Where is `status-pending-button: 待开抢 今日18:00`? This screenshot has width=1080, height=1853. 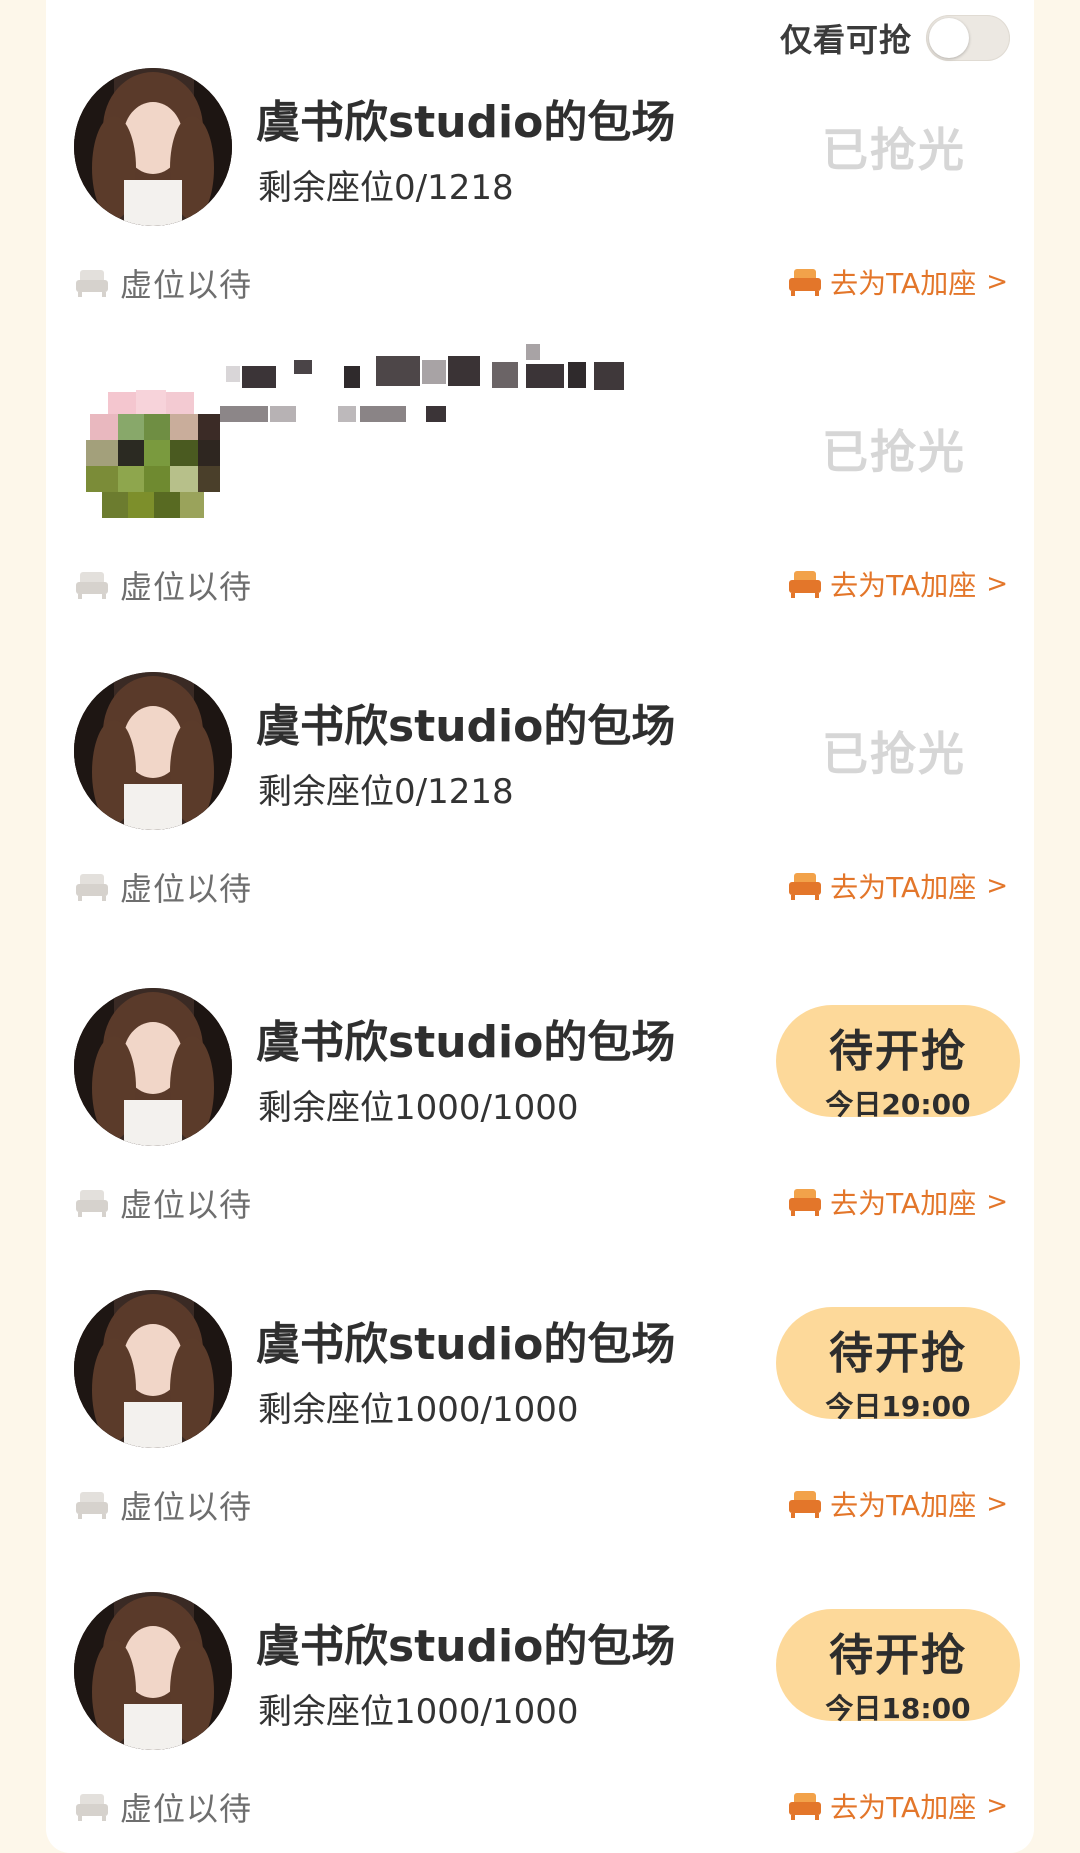
status-pending-button: 待开抢 今日18:00 is located at coordinates (898, 1667).